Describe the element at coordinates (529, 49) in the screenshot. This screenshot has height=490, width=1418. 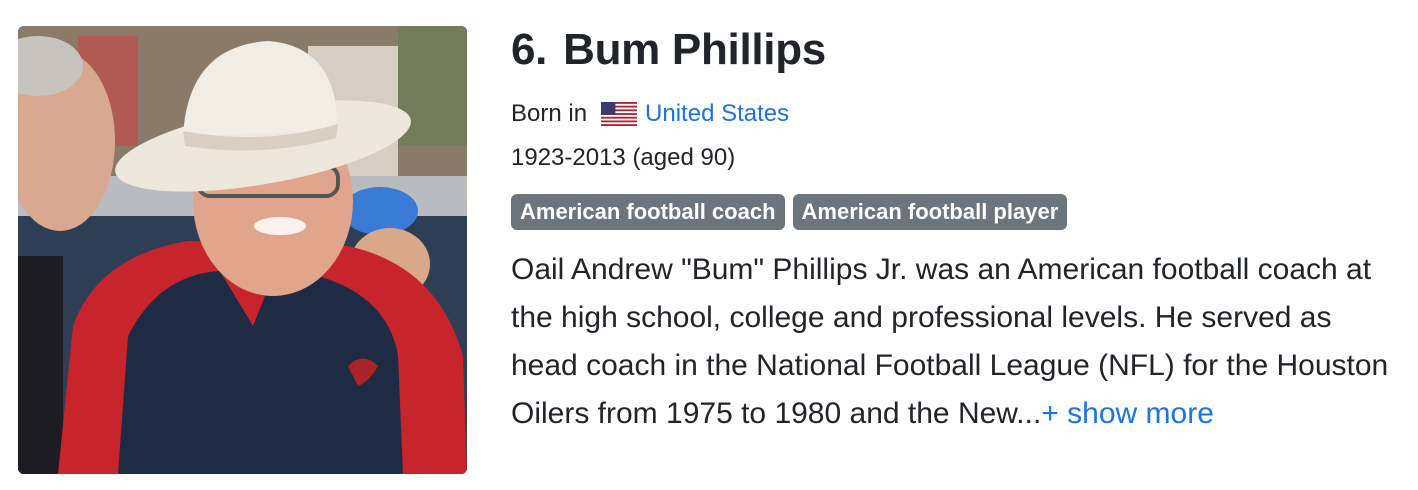
I see `rank-number: 6.` at that location.